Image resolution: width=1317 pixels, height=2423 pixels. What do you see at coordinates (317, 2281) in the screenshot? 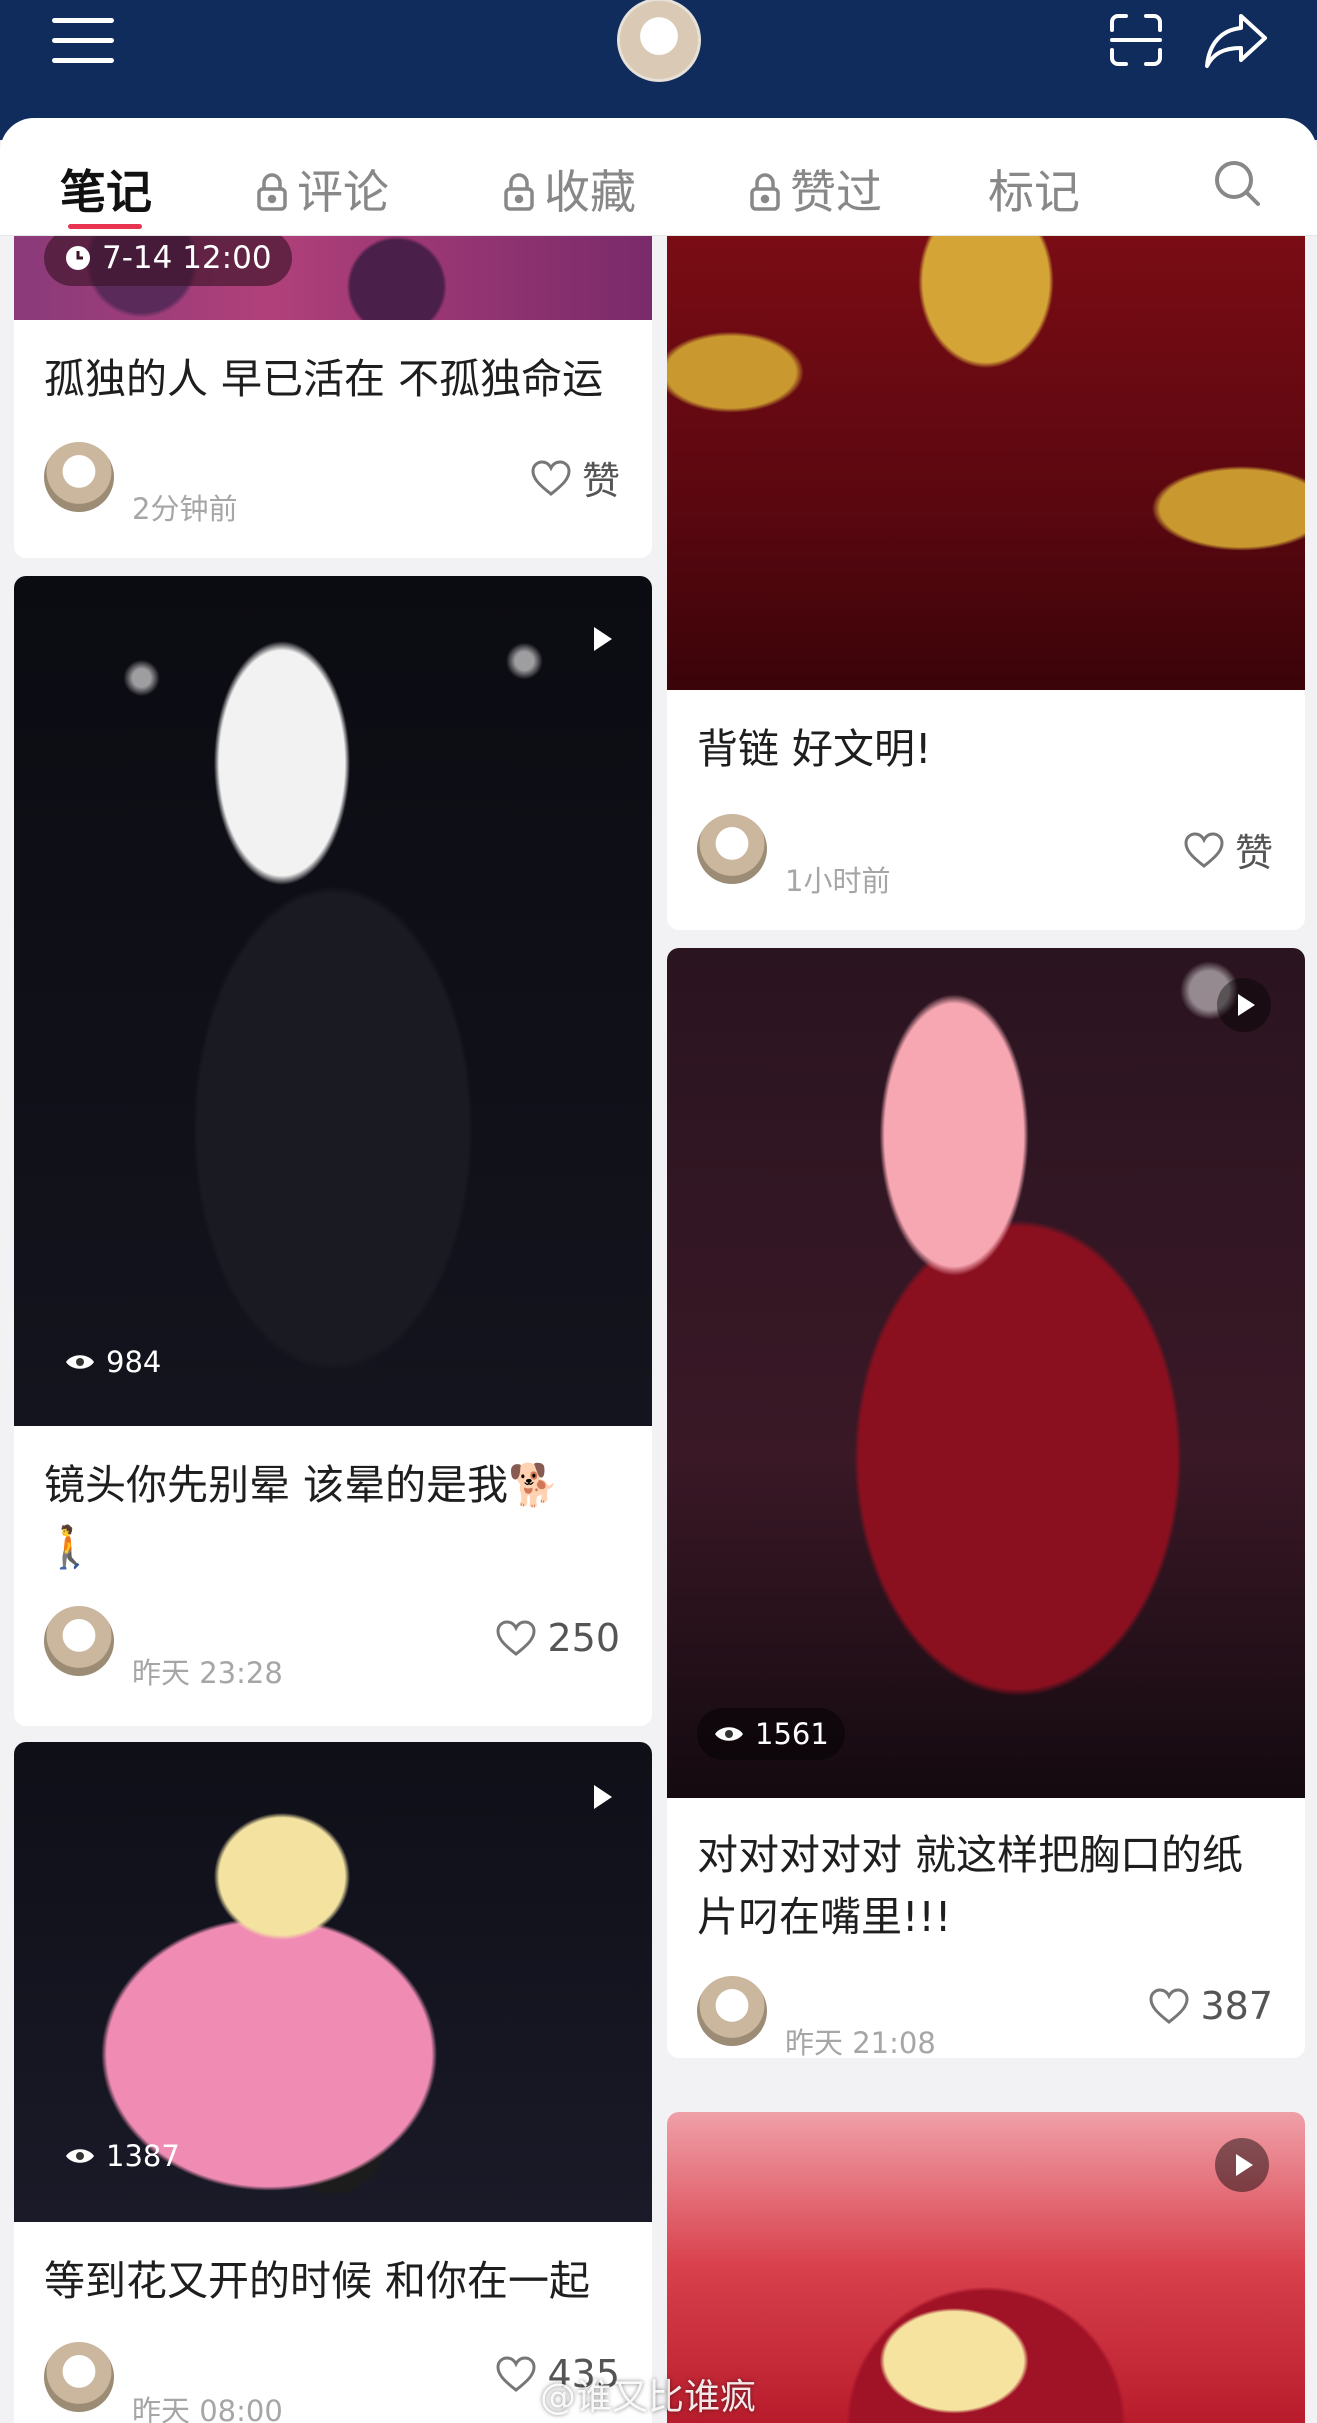
I see `note-title: 等到花又开的时候 和你在一起` at bounding box center [317, 2281].